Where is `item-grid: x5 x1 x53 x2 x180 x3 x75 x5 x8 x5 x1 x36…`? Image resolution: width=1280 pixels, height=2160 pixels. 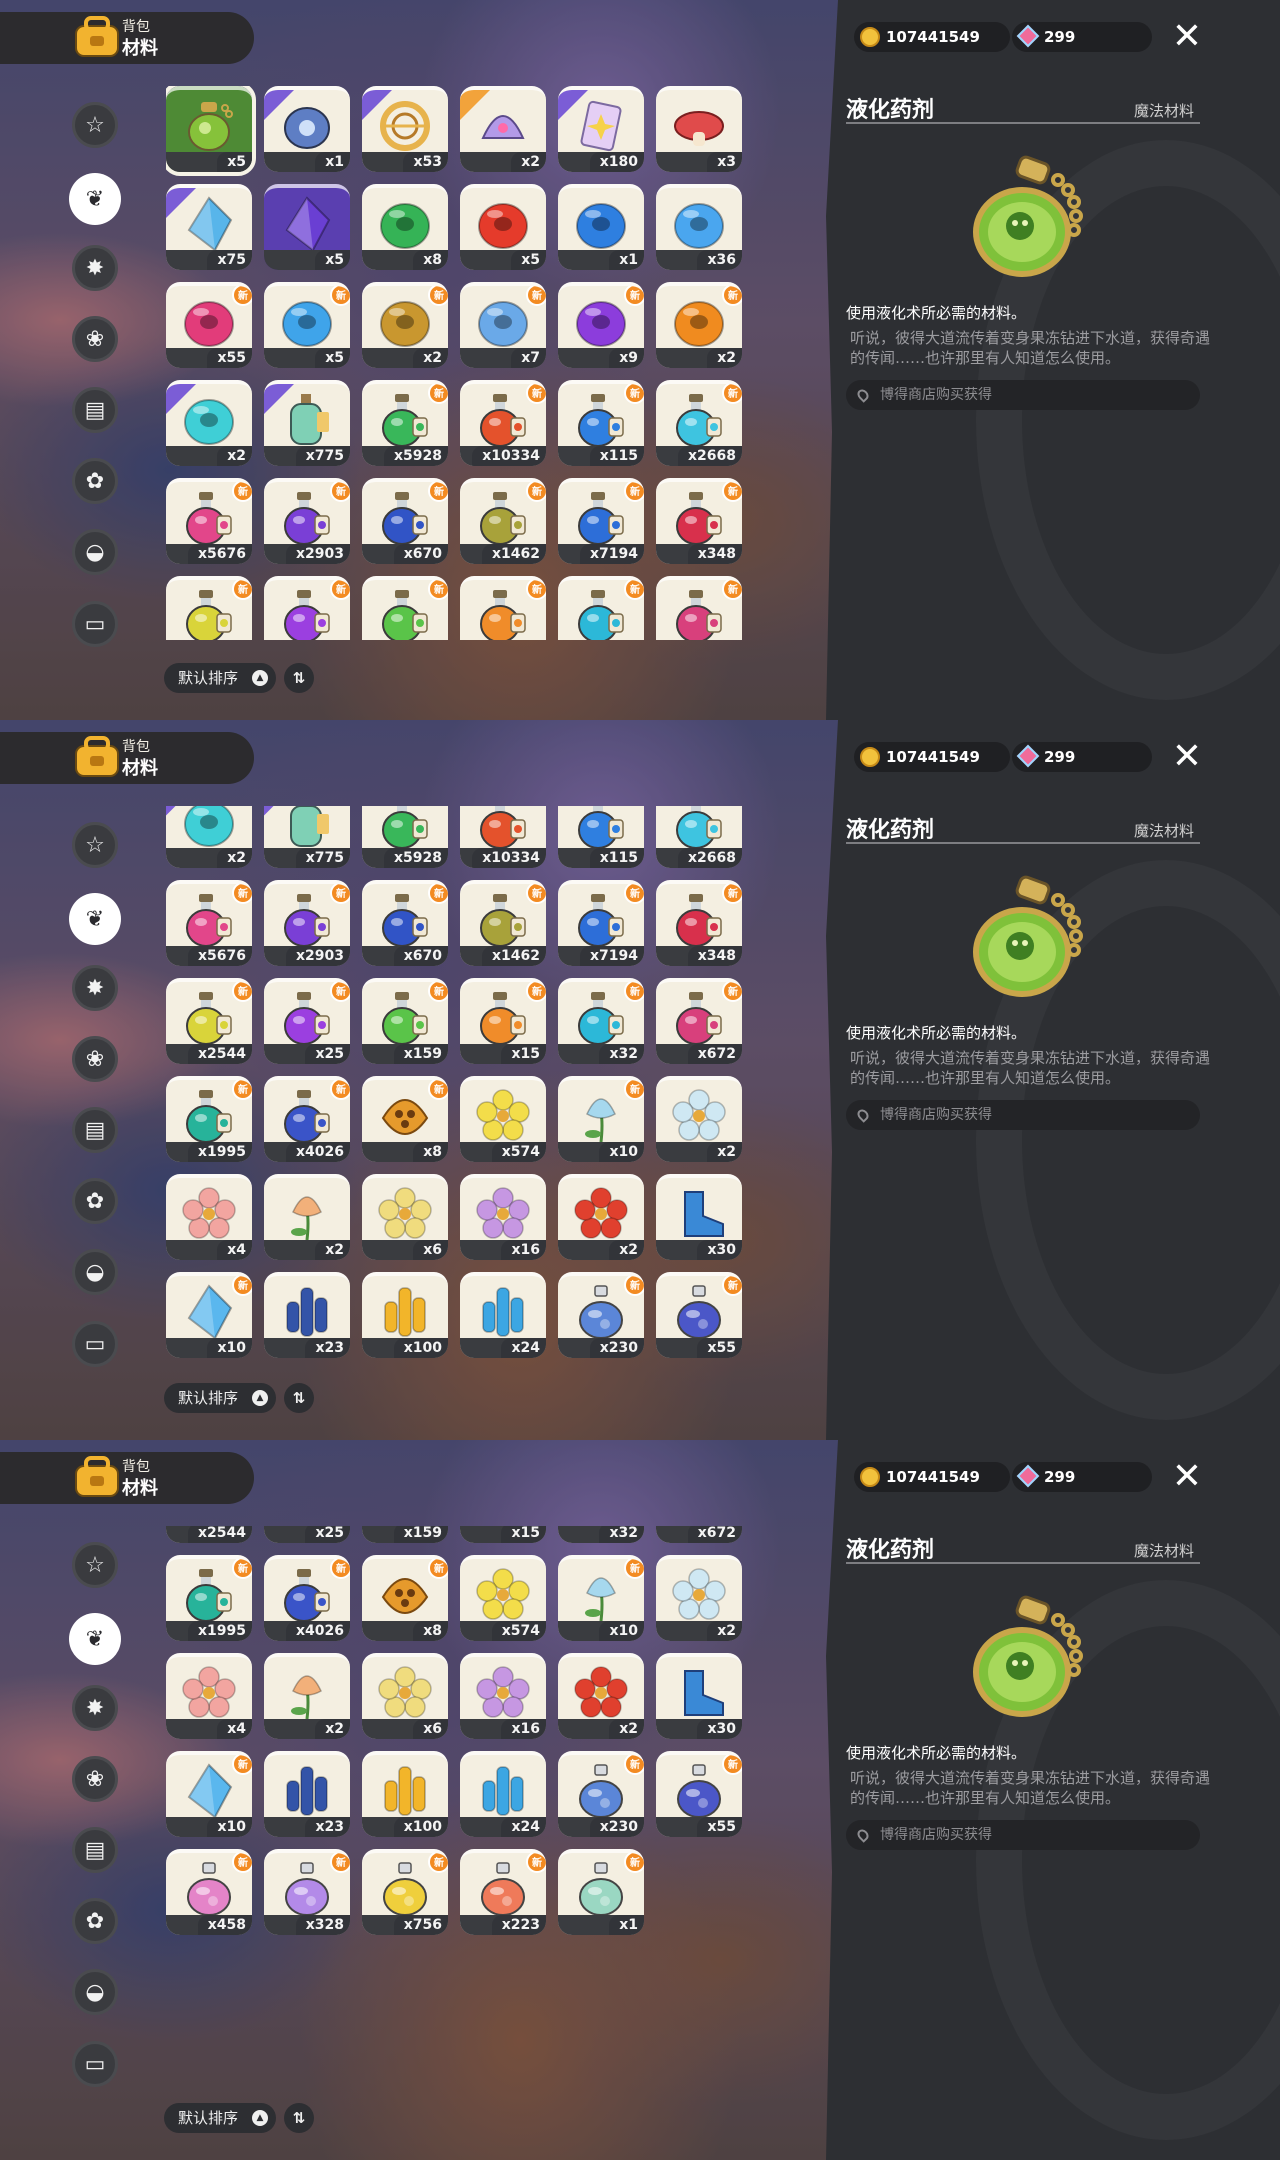 item-grid: x5 x1 x53 x2 x180 x3 x75 x5 x8 x5 x1 x36… is located at coordinates (460, 363).